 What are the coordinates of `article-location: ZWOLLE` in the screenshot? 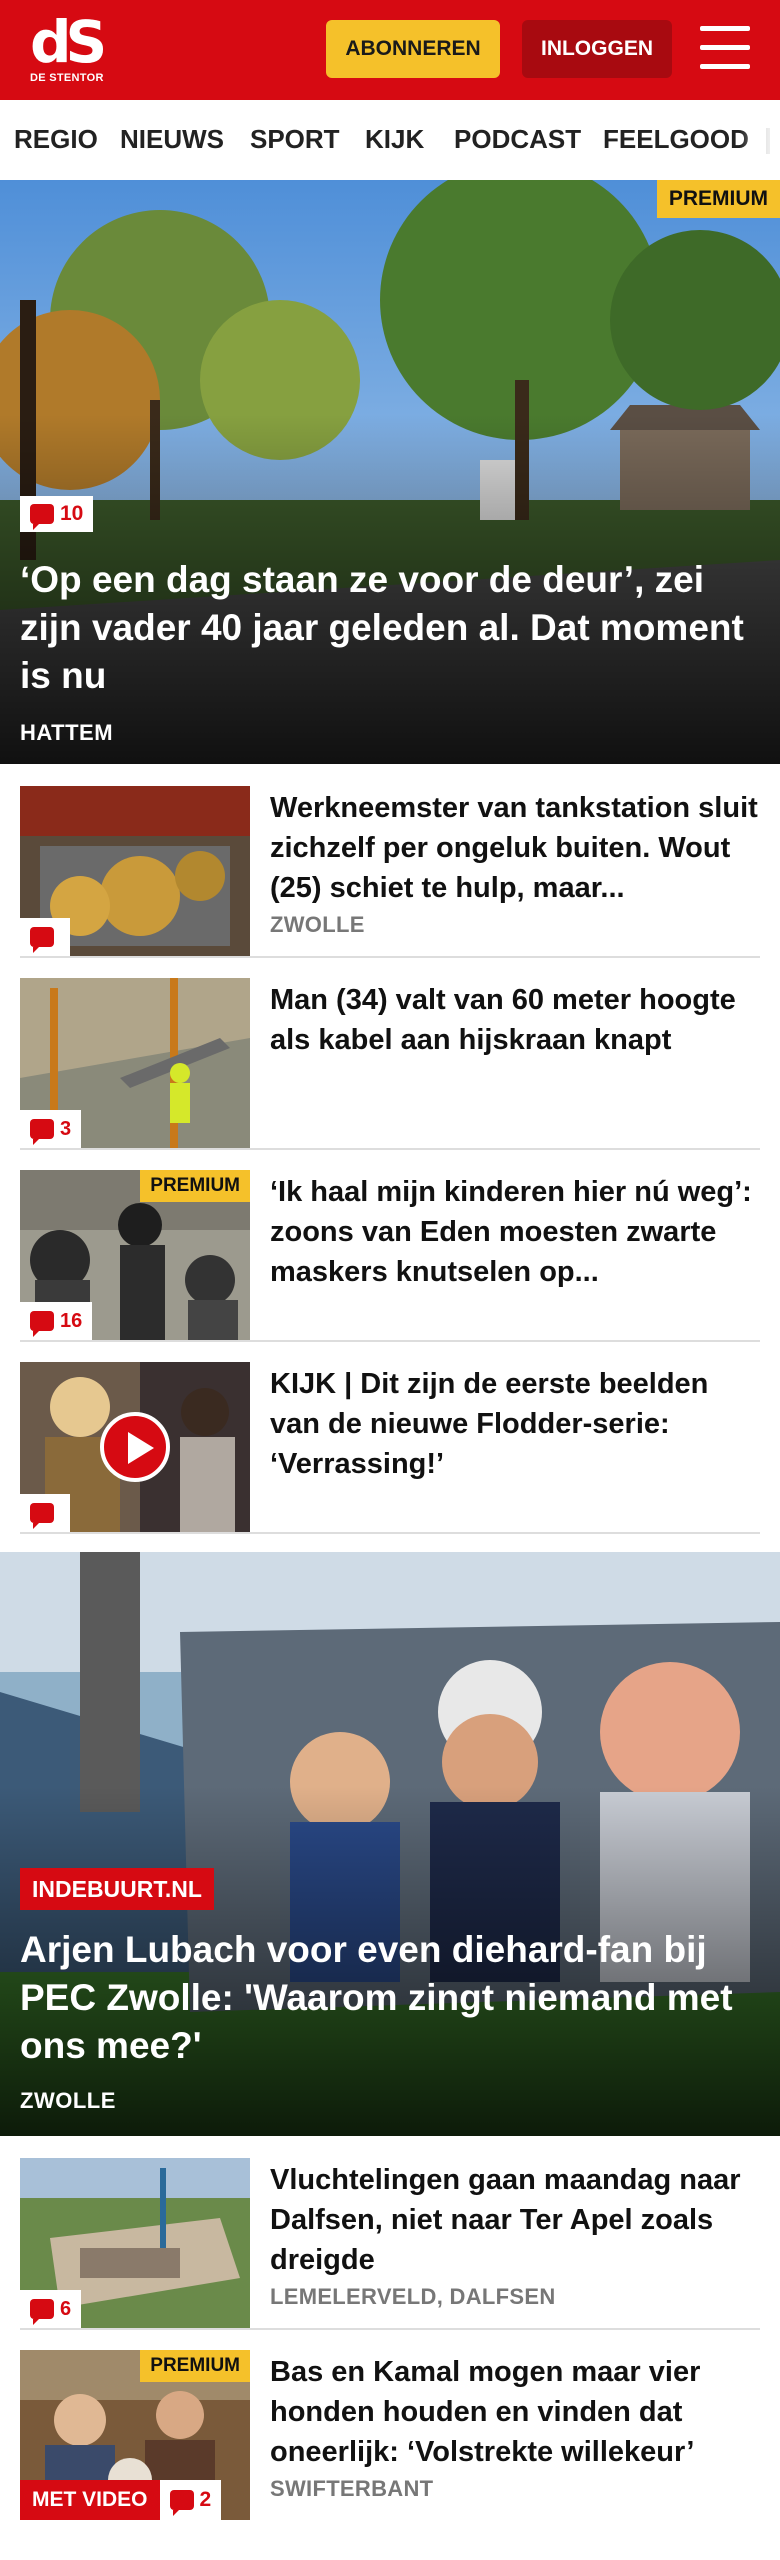 It's located at (317, 924).